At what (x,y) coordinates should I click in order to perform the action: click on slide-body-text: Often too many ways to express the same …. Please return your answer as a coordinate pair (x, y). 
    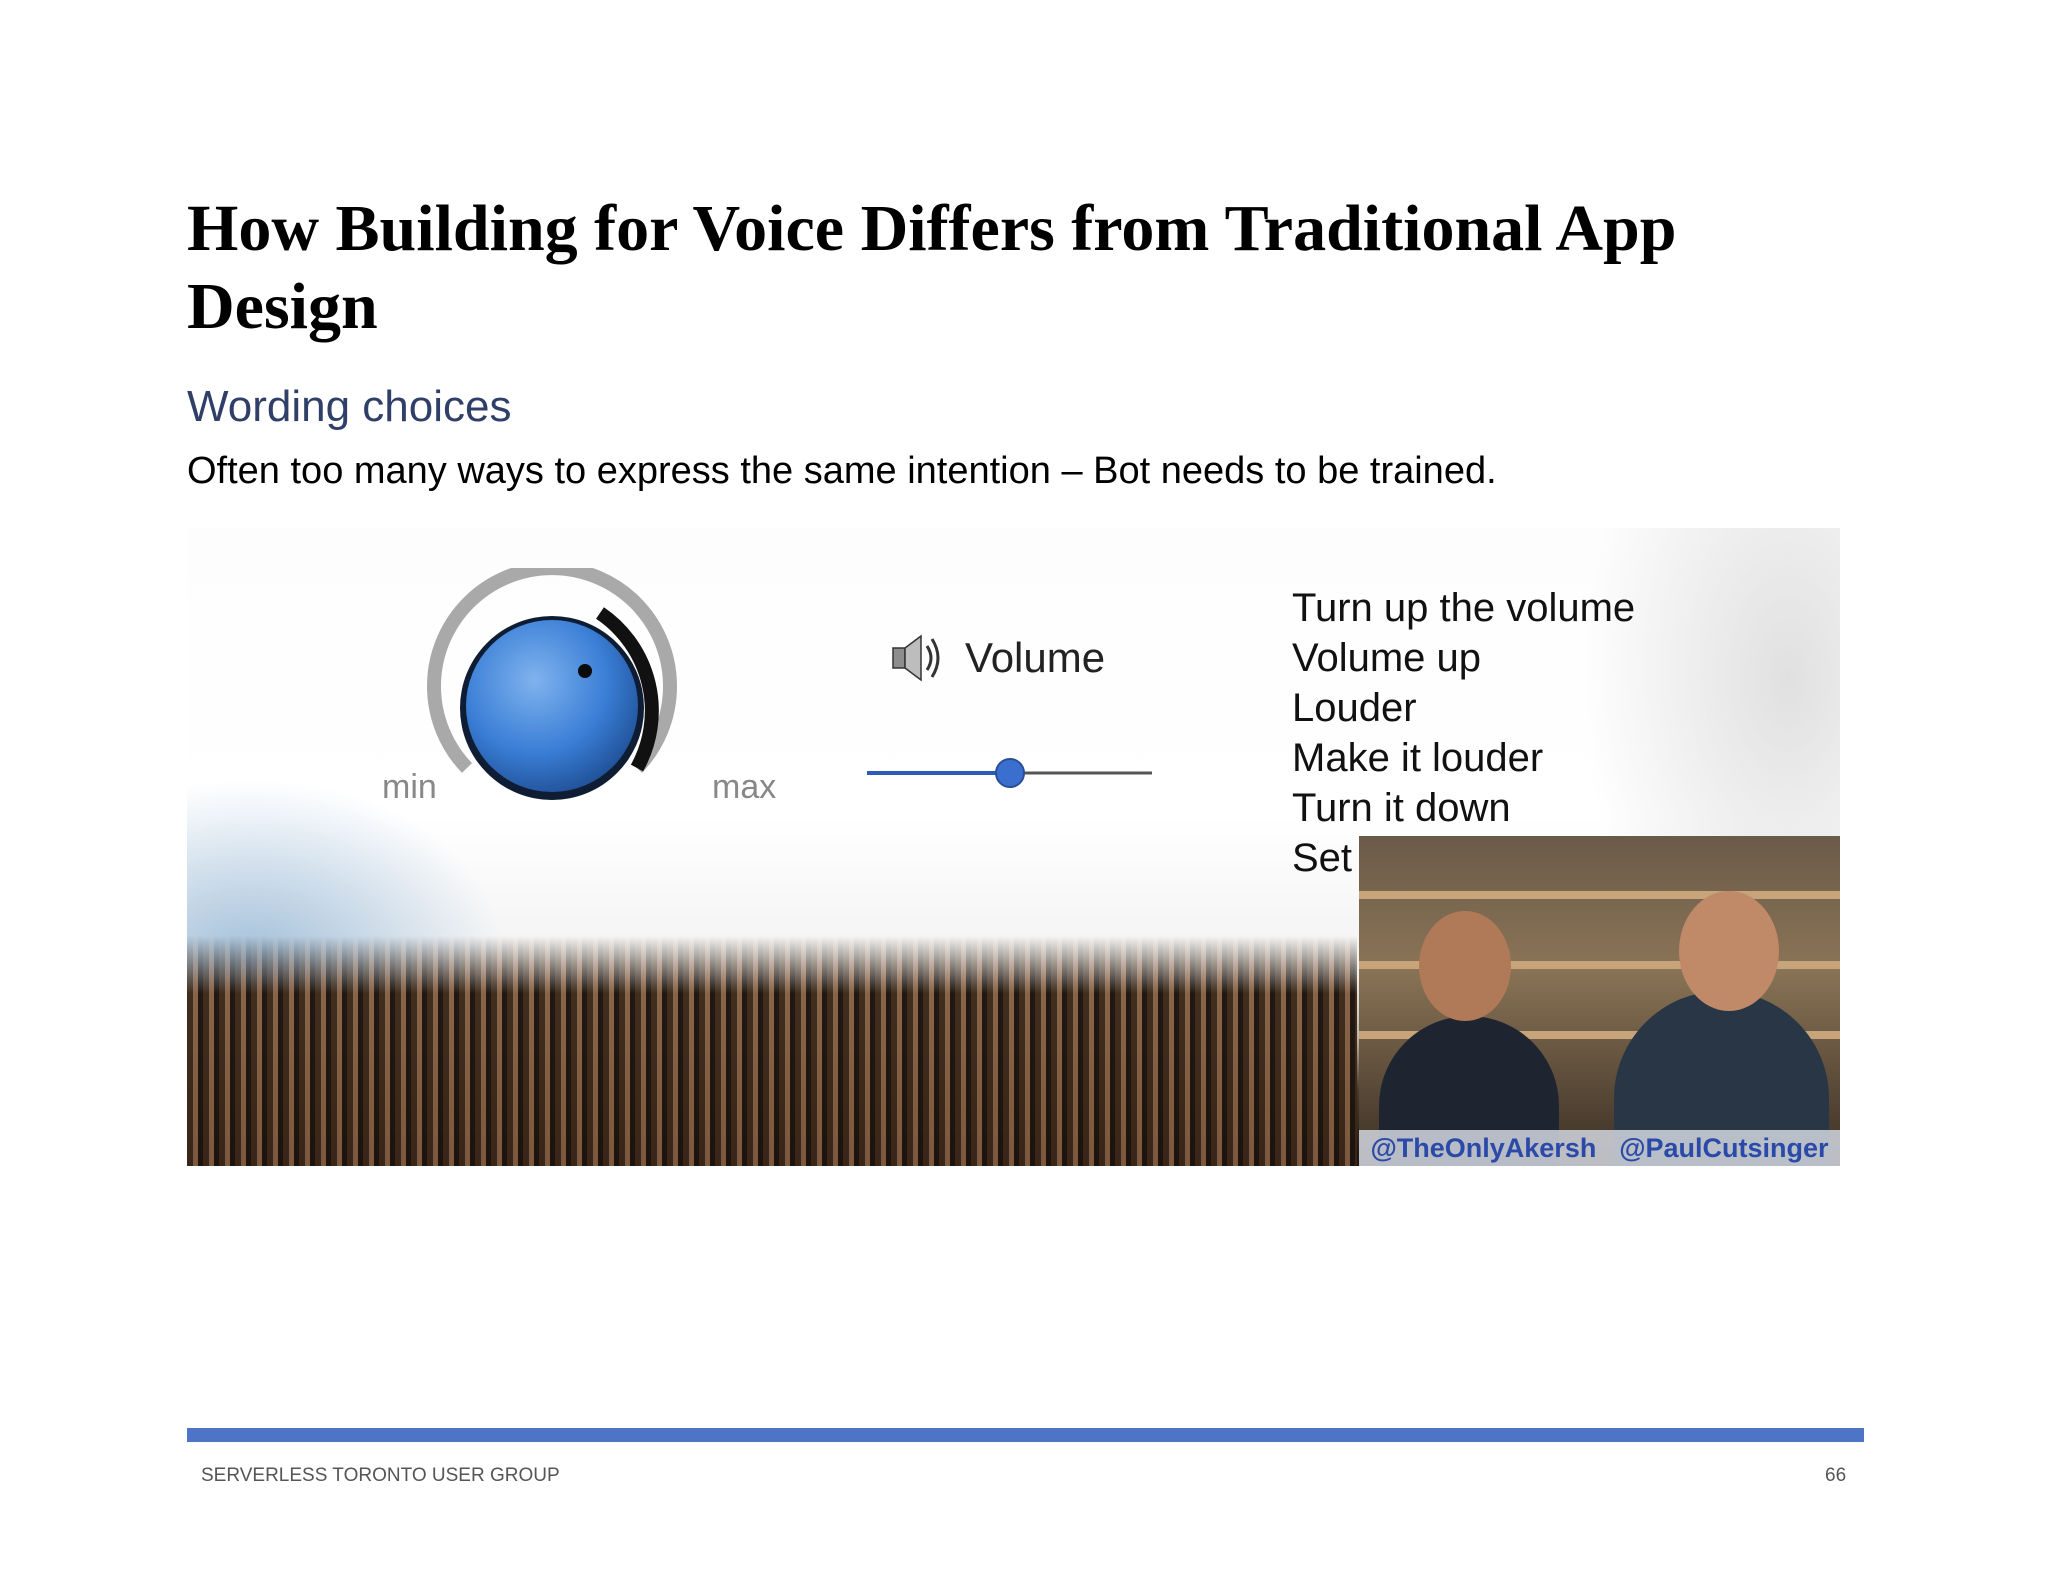
    Looking at the image, I should click on (842, 471).